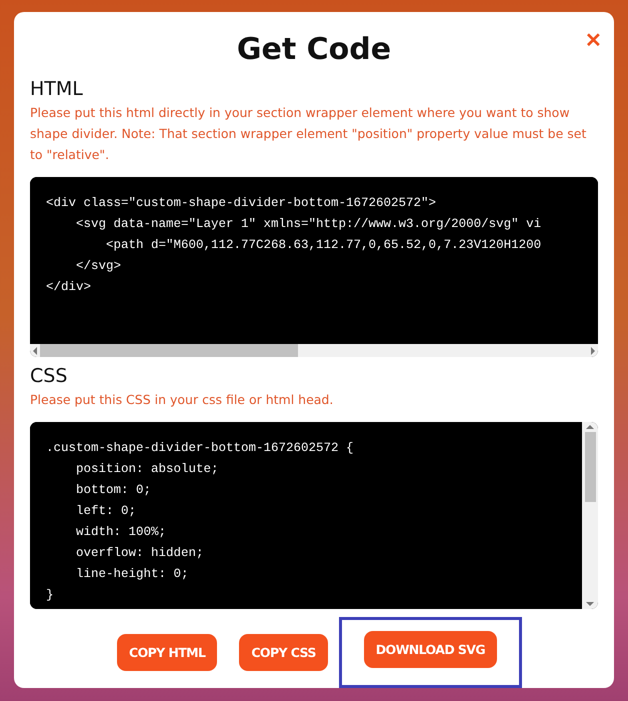 The image size is (628, 701). What do you see at coordinates (314, 50) in the screenshot?
I see `dialog-title: Get Code` at bounding box center [314, 50].